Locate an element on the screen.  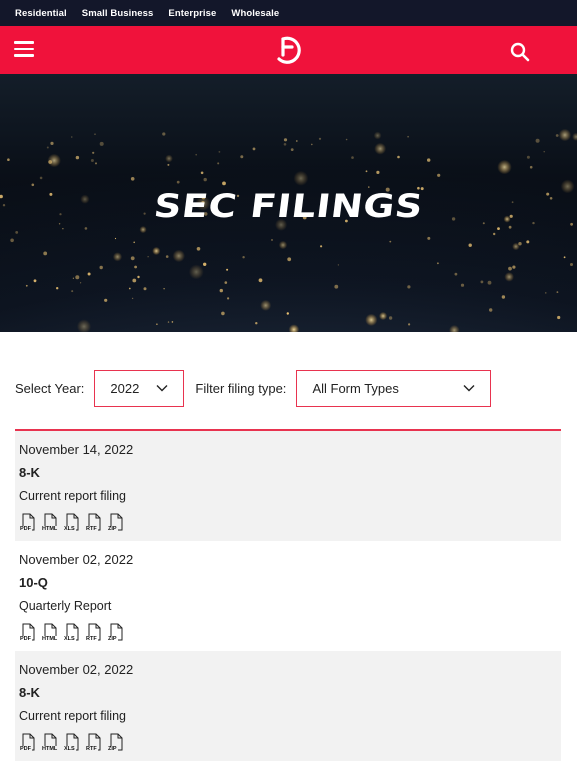
year-select: 2022 is located at coordinates (139, 388).